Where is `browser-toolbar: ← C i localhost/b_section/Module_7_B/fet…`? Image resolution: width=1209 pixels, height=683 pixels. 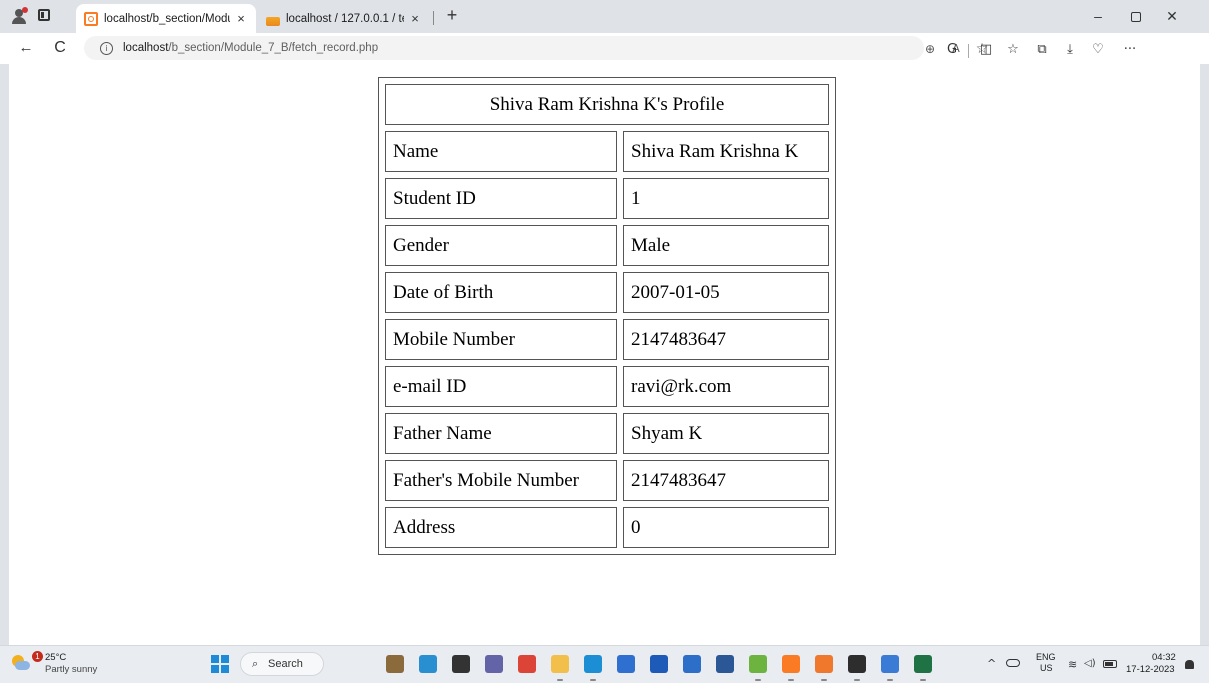
browser-toolbar: ← C i localhost/b_section/Module_7_B/fet… is located at coordinates (604, 48).